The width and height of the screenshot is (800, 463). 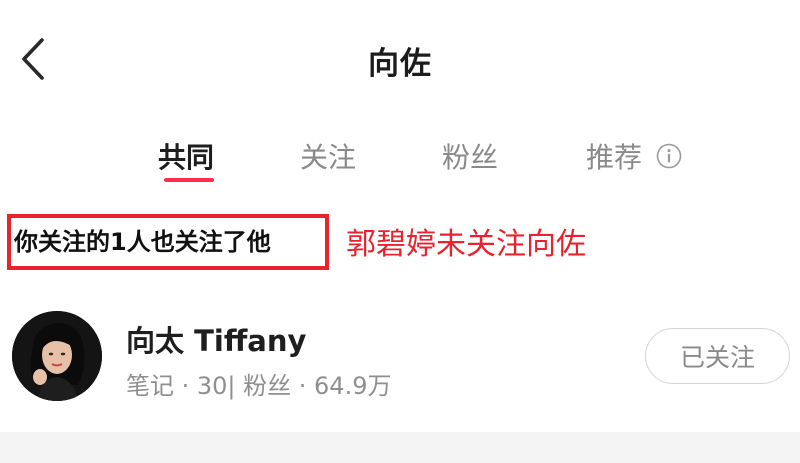 I want to click on page-title: 向佐, so click(x=400, y=64).